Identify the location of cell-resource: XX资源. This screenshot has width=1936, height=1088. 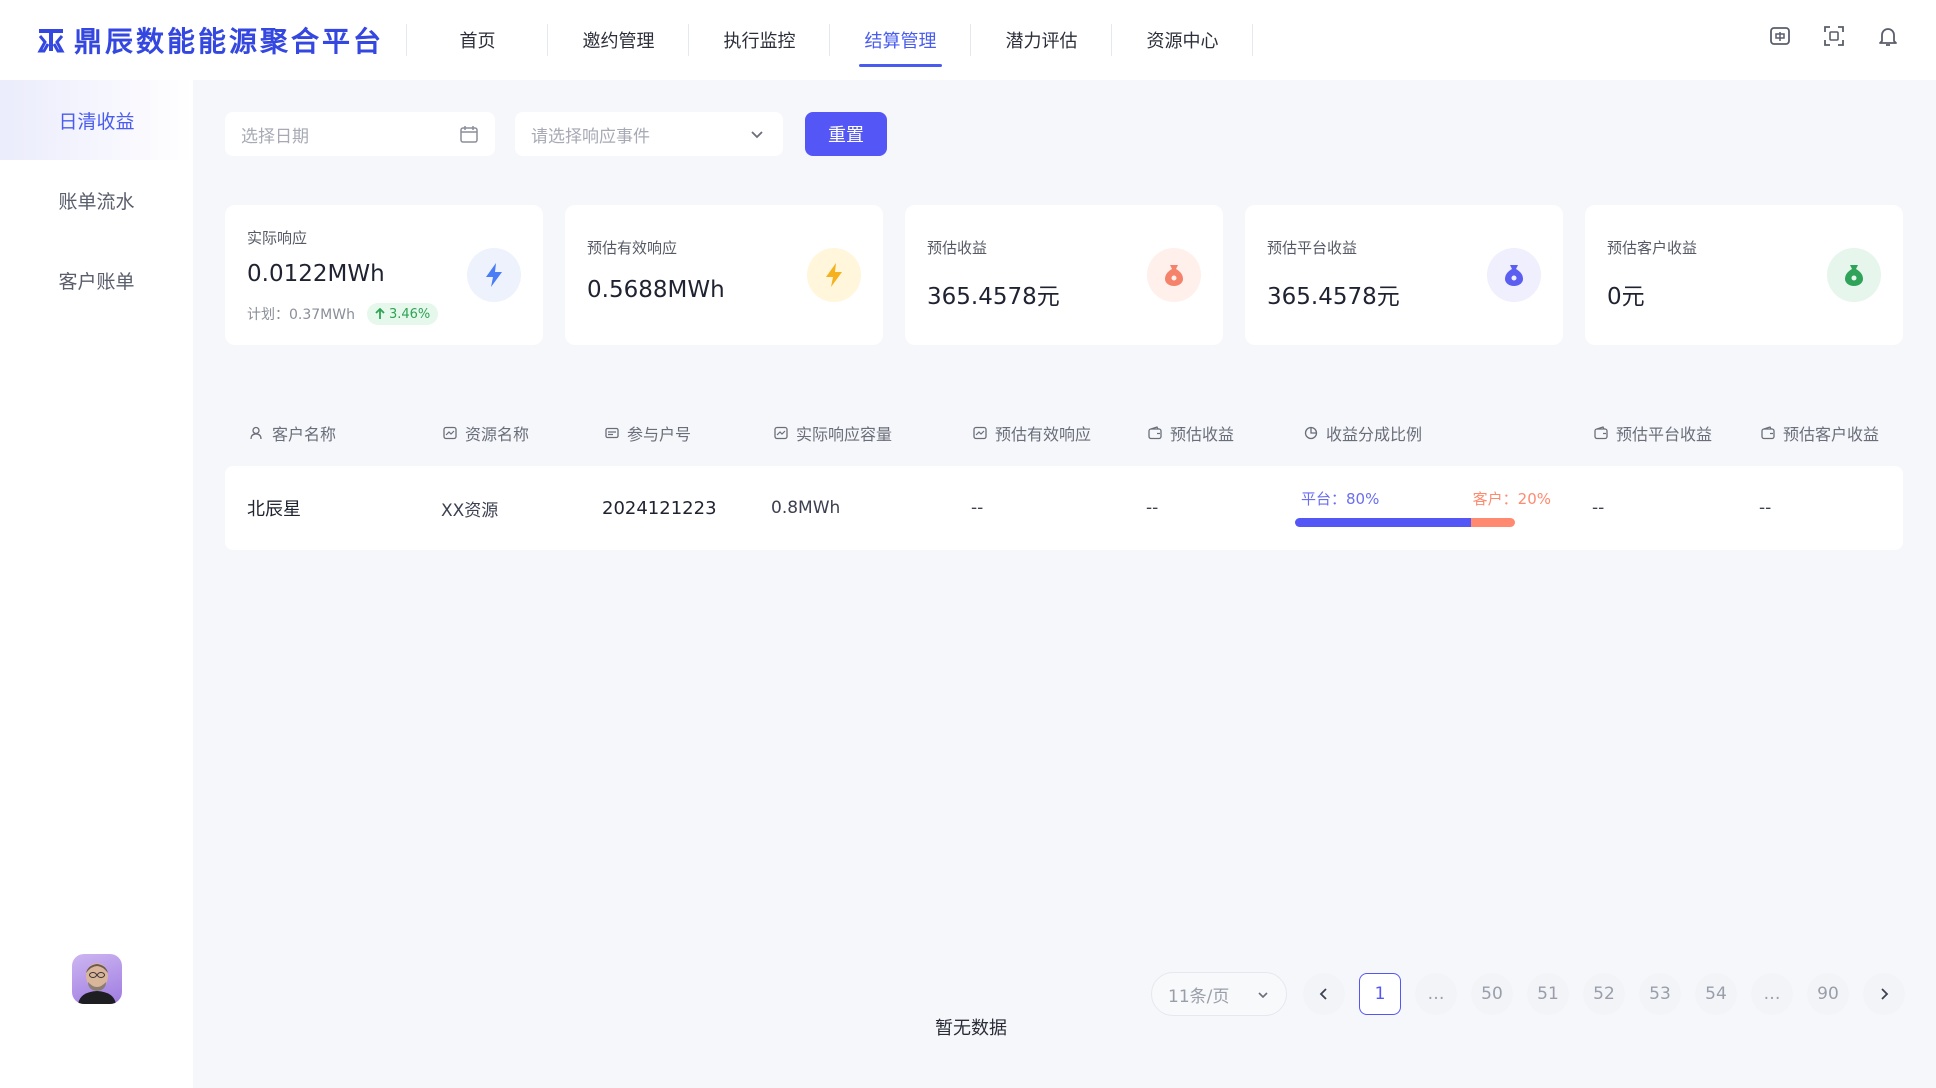
(470, 510).